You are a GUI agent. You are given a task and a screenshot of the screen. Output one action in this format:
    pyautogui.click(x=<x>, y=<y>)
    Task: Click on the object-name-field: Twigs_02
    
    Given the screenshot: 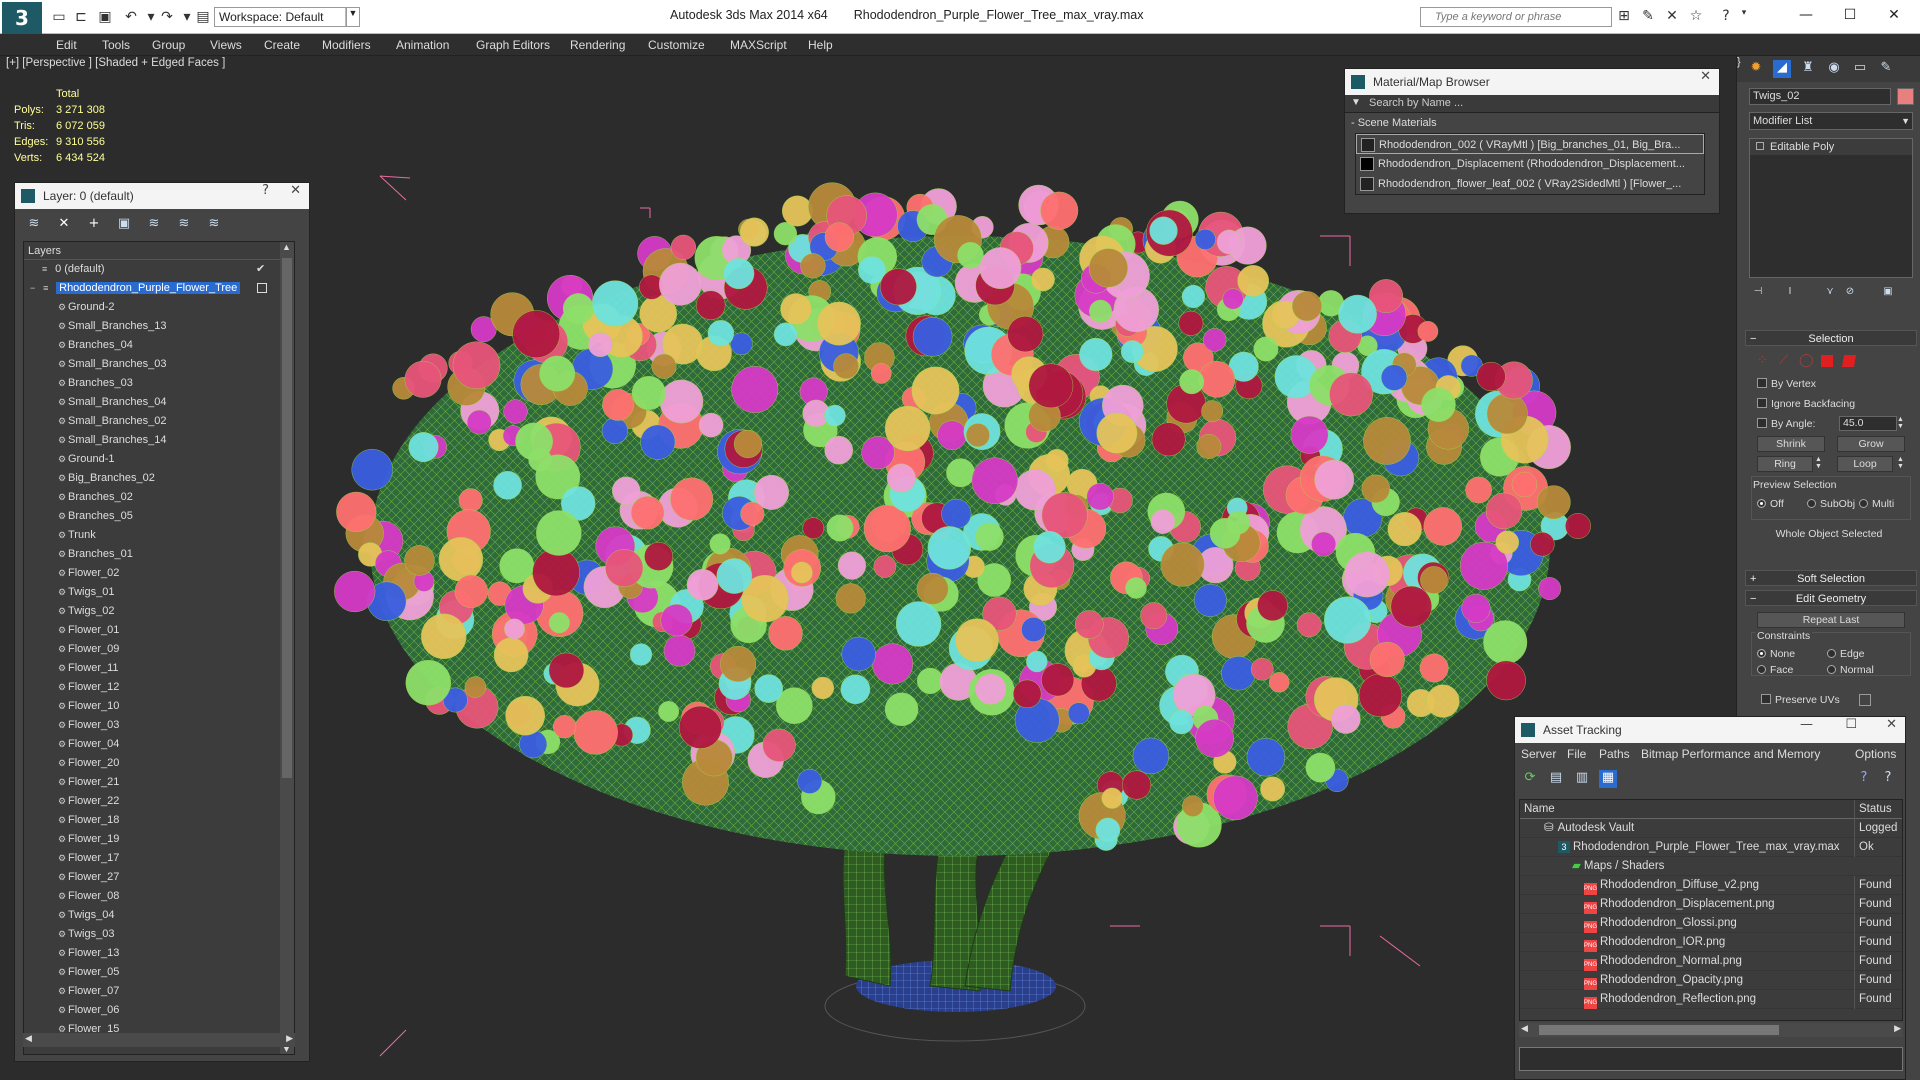 What is the action you would take?
    pyautogui.click(x=1820, y=96)
    